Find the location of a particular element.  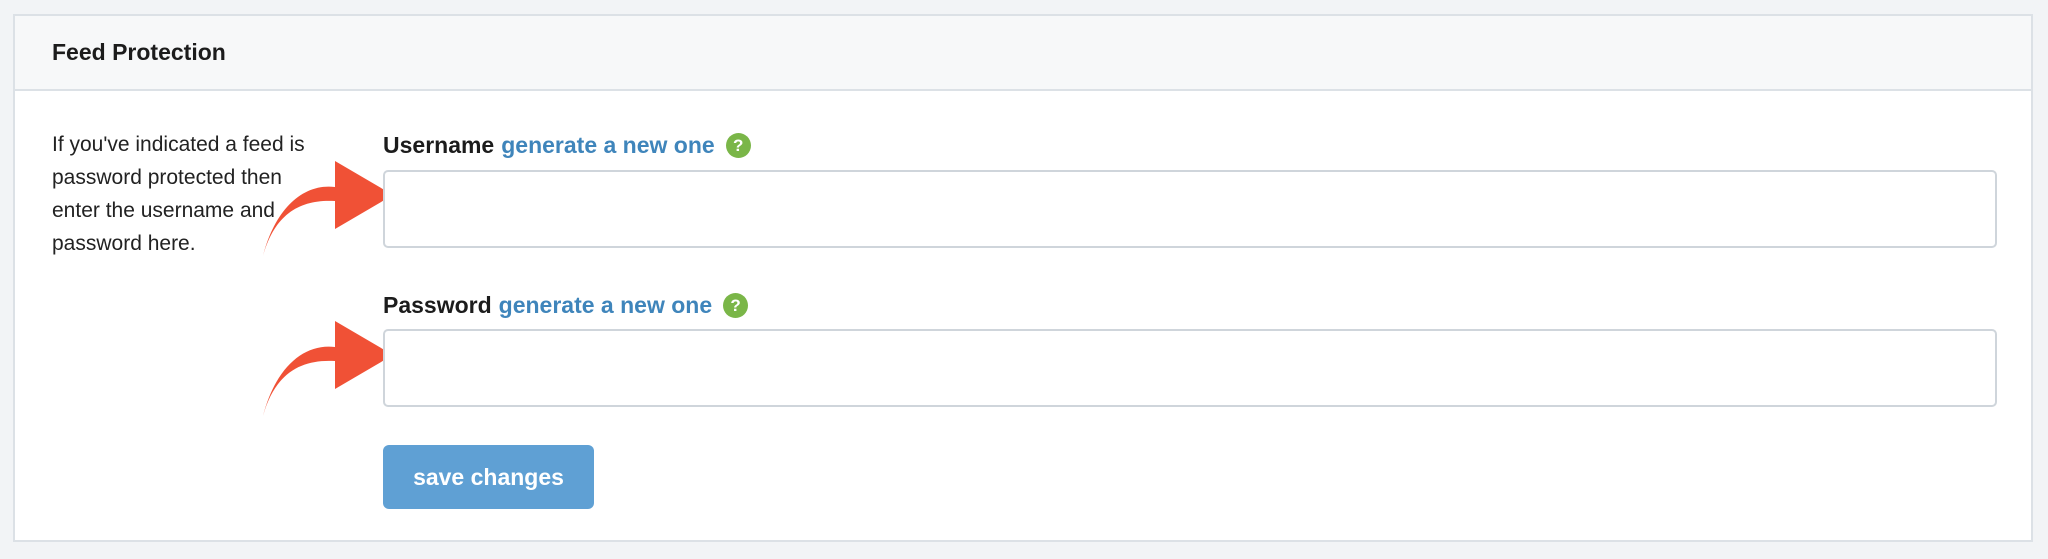

username-help-icon: ? is located at coordinates (738, 145).